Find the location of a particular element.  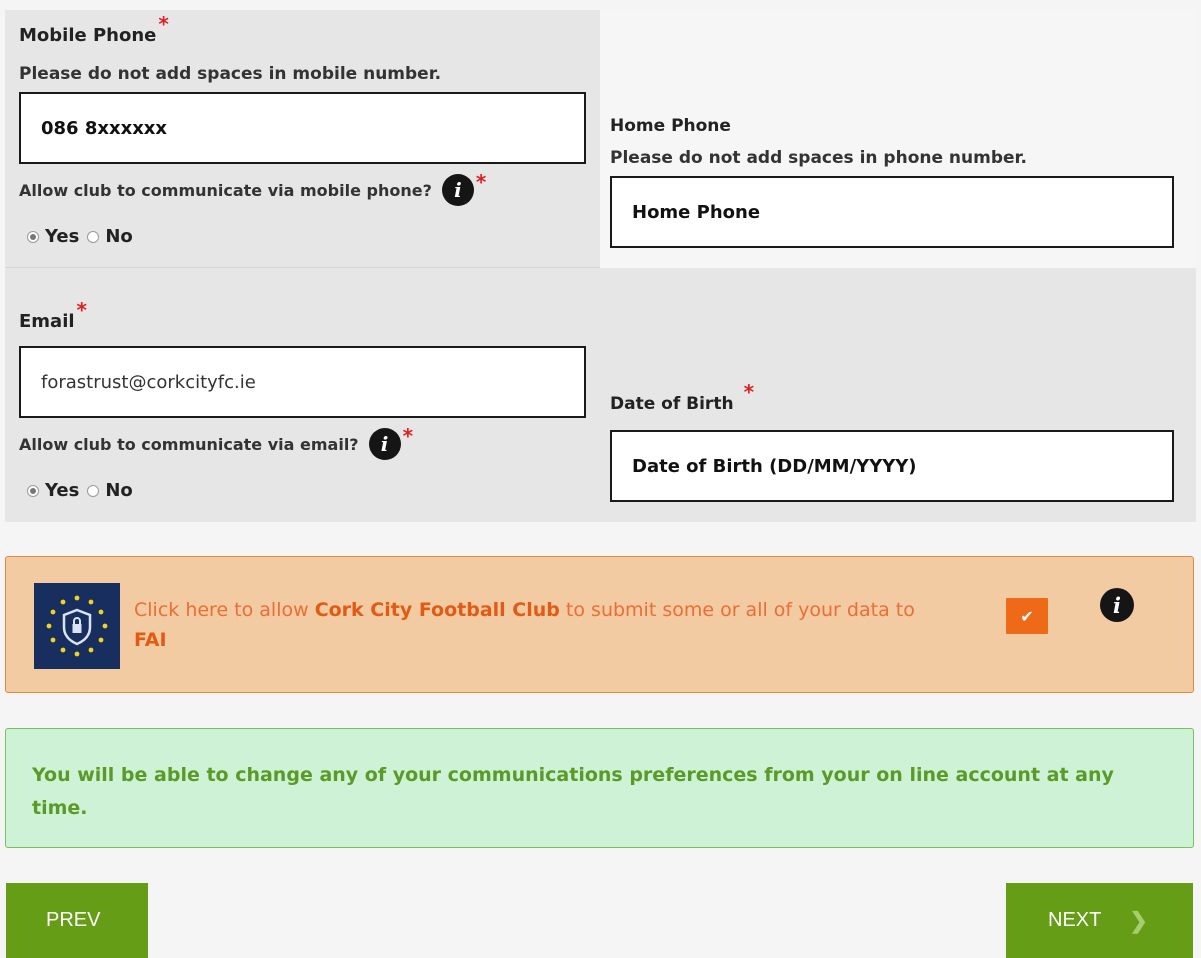

mobile-consent-no: No is located at coordinates (110, 236).